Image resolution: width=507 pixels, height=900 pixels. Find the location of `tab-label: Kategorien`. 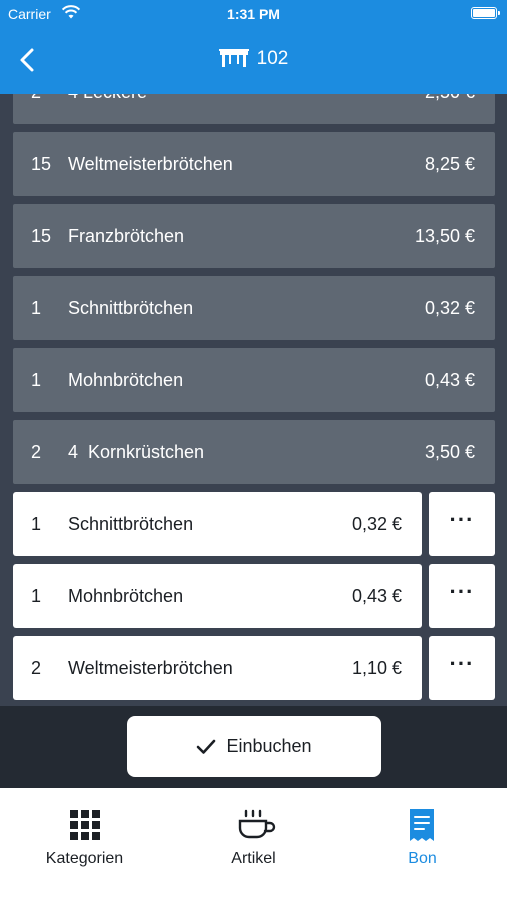

tab-label: Kategorien is located at coordinates (84, 858).